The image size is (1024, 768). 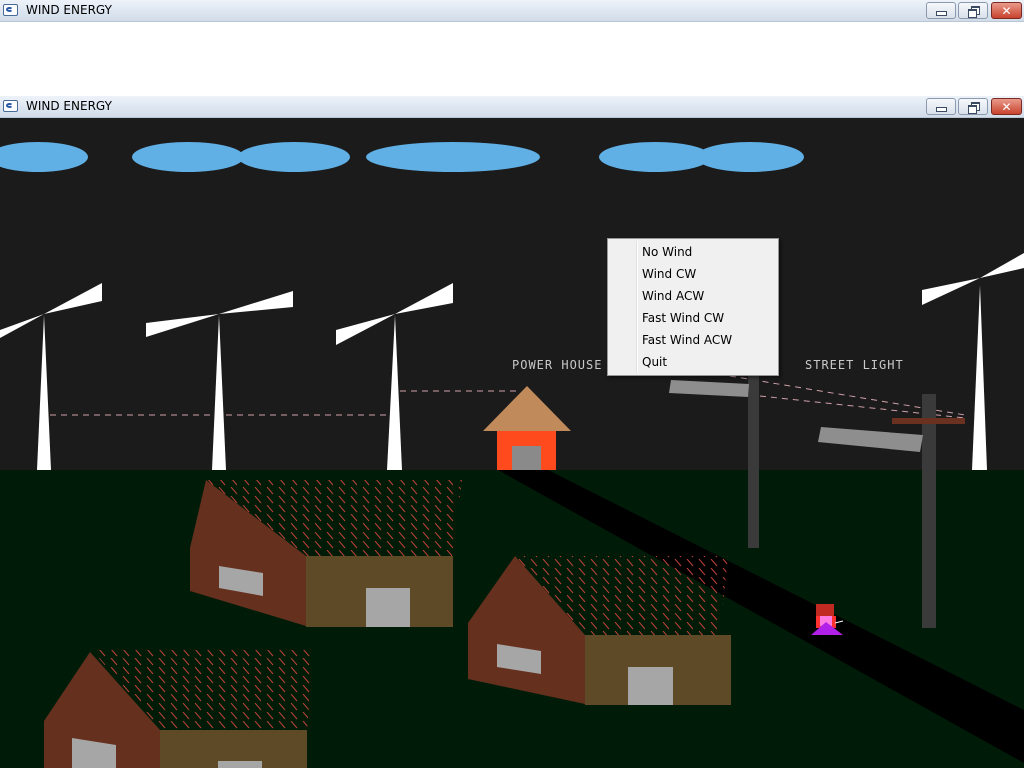 What do you see at coordinates (854, 365) in the screenshot?
I see `street-light-label: STREET LIGHT` at bounding box center [854, 365].